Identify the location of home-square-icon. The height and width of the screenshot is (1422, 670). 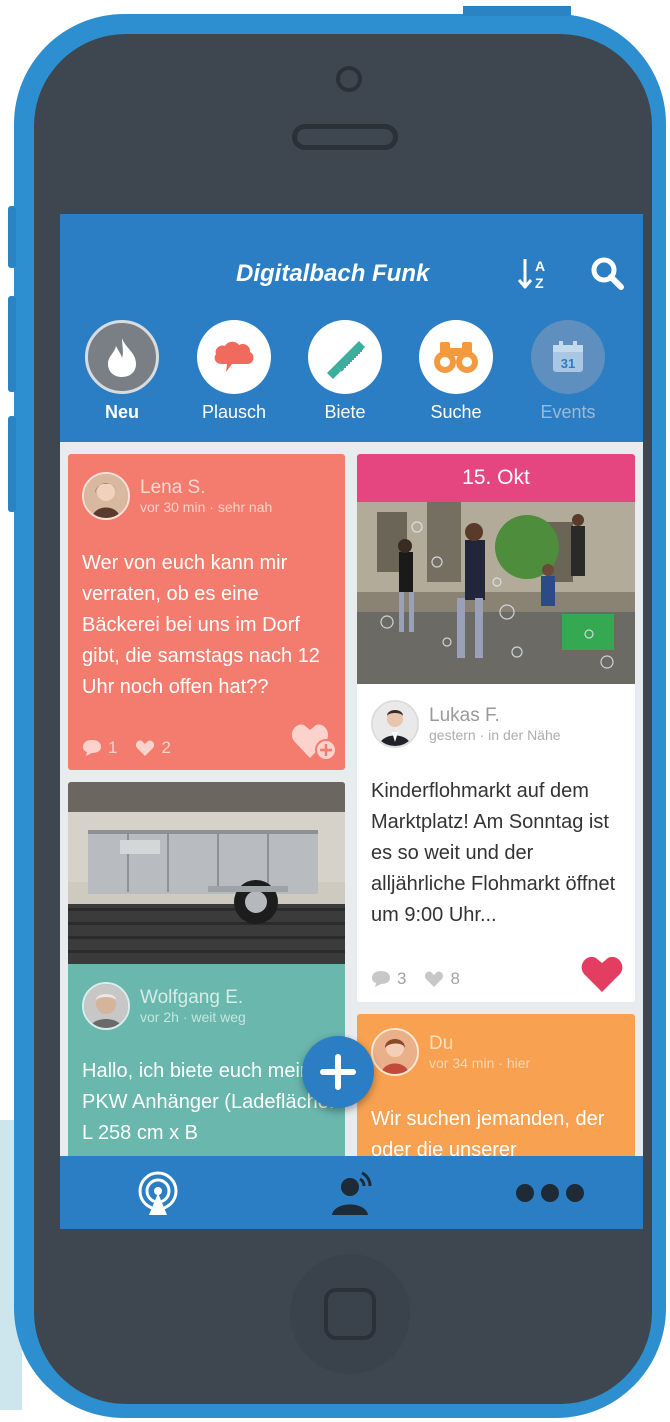
(350, 1314).